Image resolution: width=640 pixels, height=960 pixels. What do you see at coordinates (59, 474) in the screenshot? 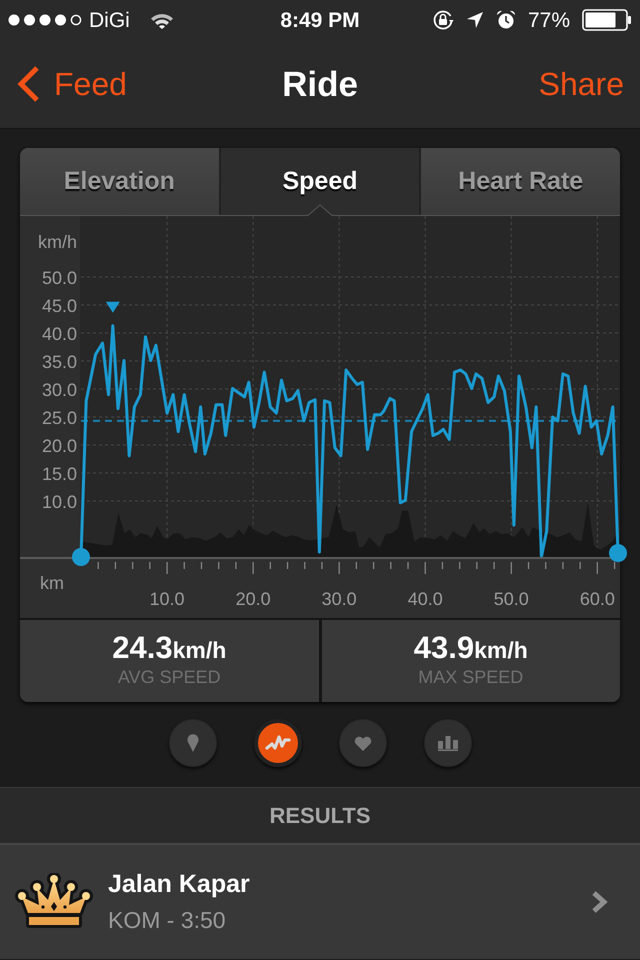
I see `y-axis-label: 15.0` at bounding box center [59, 474].